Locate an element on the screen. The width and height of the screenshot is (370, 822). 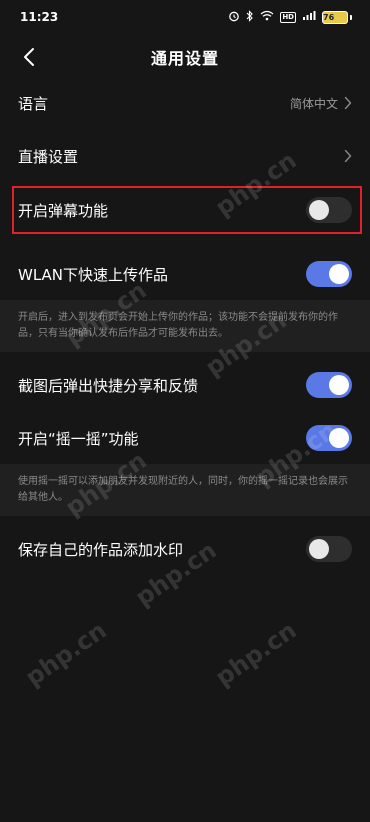
language-value: 简体中文 is located at coordinates (313, 103).